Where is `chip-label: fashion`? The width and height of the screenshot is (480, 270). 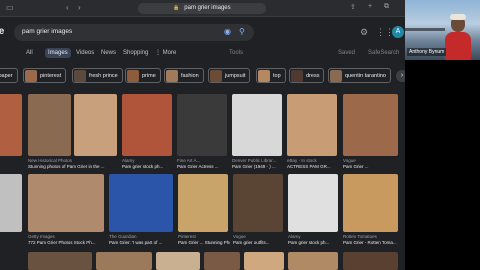
chip-label: fashion is located at coordinates (190, 75).